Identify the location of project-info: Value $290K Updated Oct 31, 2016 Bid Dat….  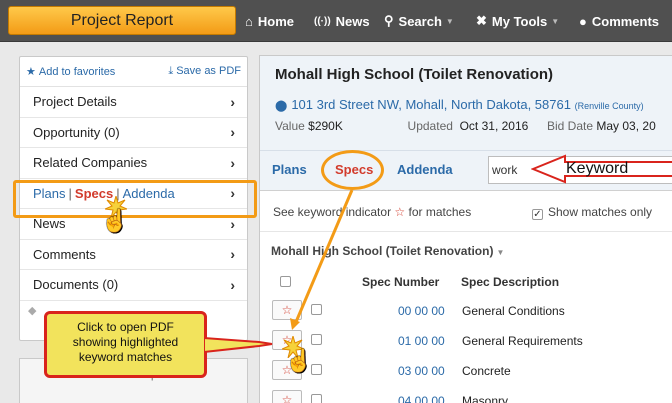
(465, 126).